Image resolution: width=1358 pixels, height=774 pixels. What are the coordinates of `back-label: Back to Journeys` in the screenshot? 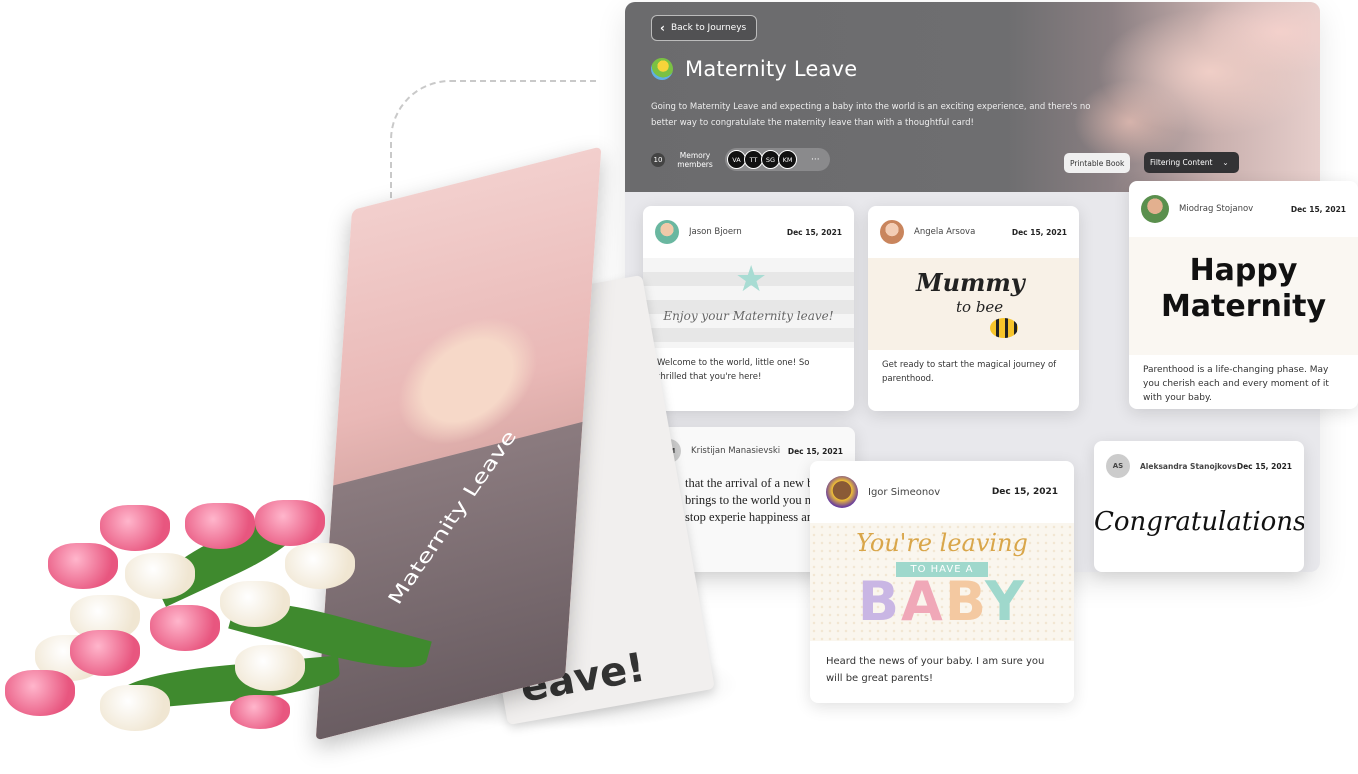 It's located at (708, 28).